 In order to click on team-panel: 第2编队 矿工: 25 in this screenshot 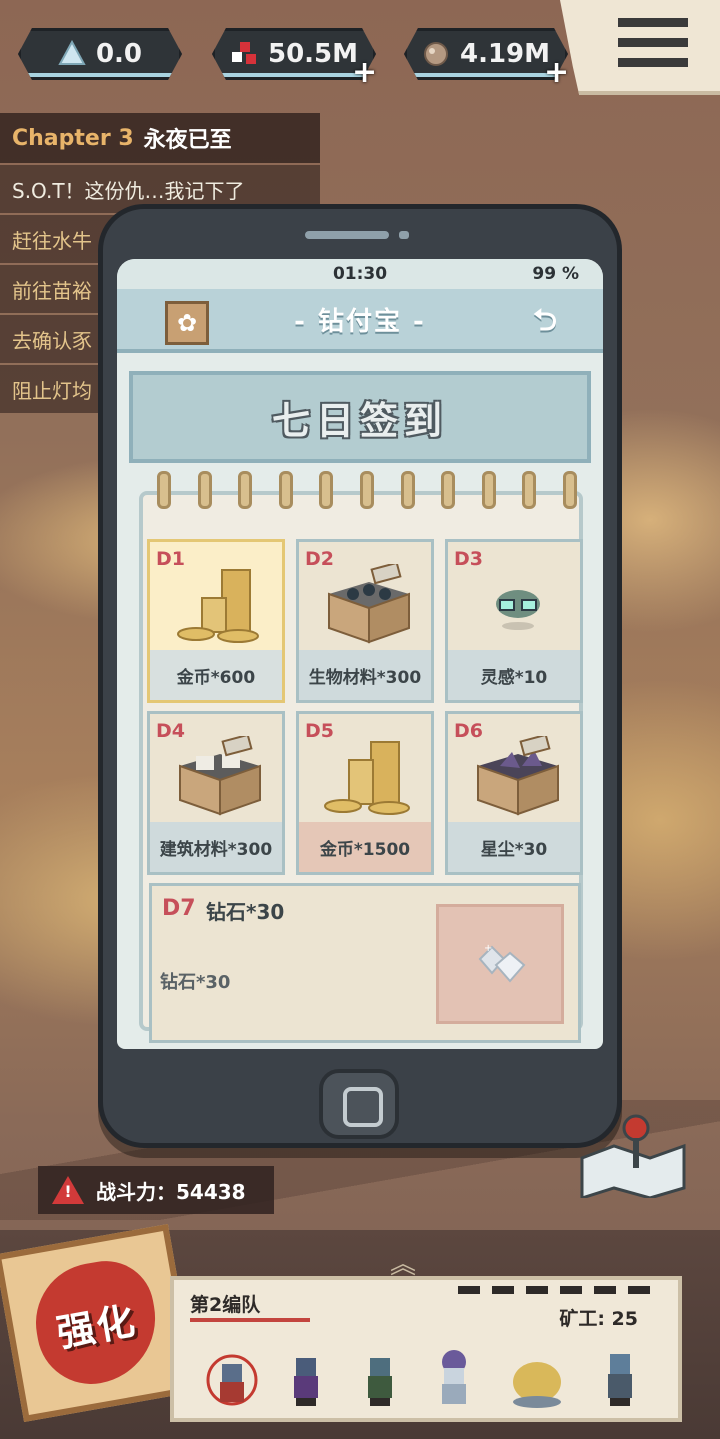, I will do `click(426, 1349)`.